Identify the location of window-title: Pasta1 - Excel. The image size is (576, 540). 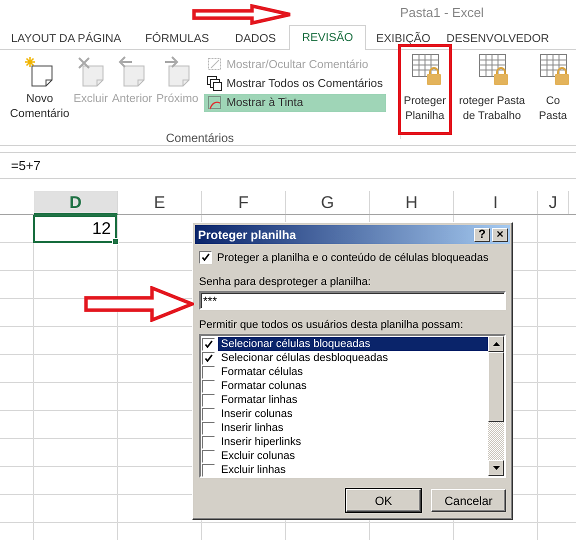
(442, 12).